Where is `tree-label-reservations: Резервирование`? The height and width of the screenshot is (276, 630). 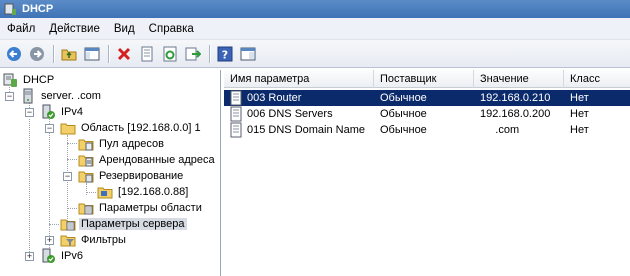 tree-label-reservations: Резервирование is located at coordinates (141, 176).